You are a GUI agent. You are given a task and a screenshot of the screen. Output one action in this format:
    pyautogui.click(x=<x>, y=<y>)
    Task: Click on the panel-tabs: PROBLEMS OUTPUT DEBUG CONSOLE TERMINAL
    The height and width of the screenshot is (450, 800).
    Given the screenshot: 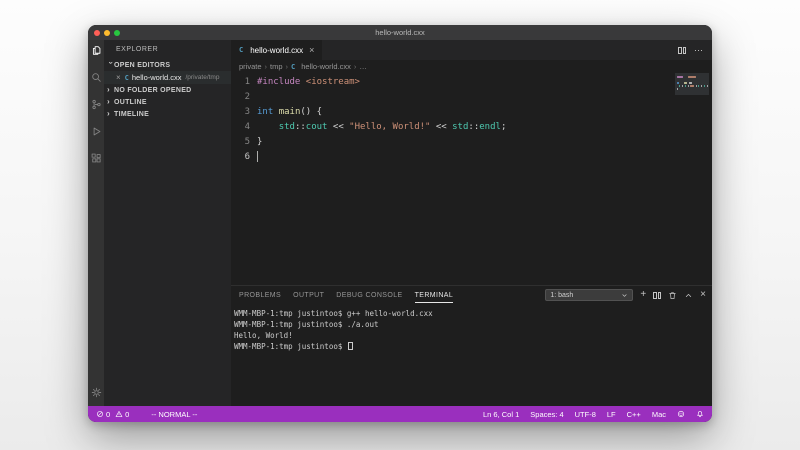 What is the action you would take?
    pyautogui.click(x=346, y=295)
    